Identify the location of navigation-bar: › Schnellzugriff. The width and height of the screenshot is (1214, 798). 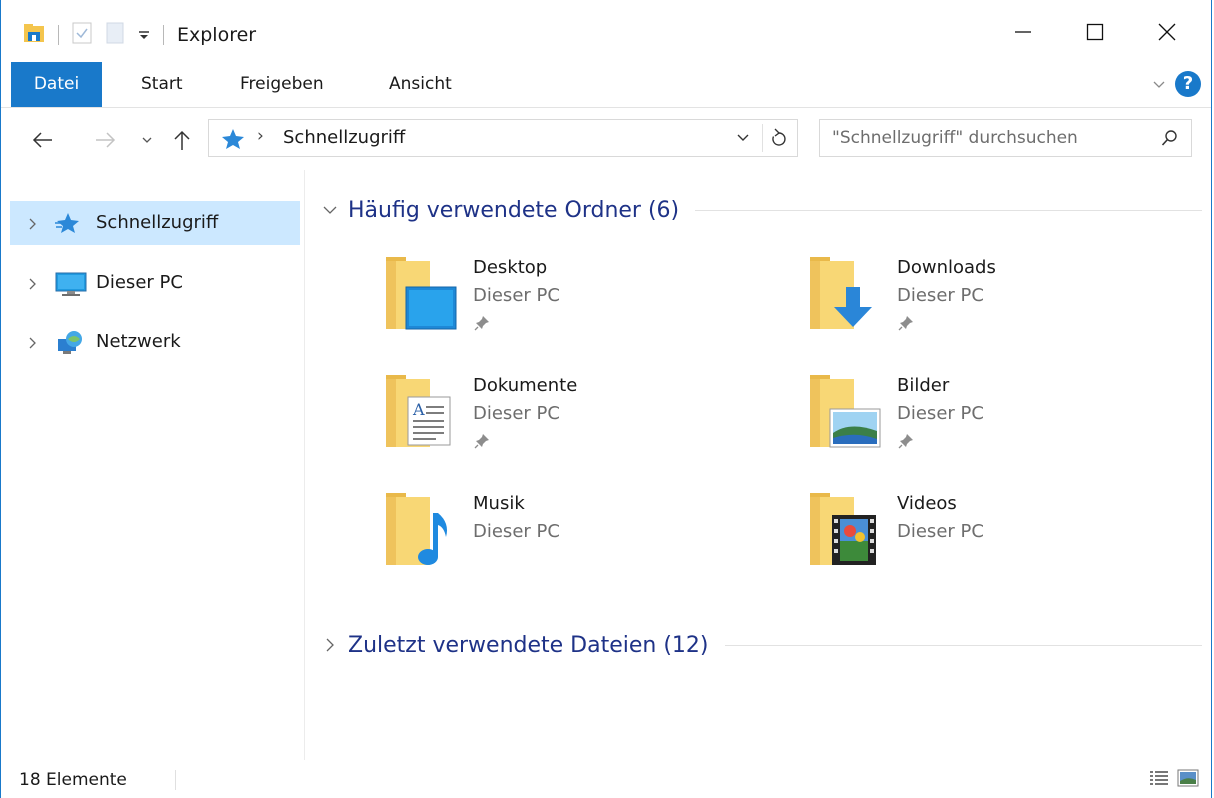
(606, 139).